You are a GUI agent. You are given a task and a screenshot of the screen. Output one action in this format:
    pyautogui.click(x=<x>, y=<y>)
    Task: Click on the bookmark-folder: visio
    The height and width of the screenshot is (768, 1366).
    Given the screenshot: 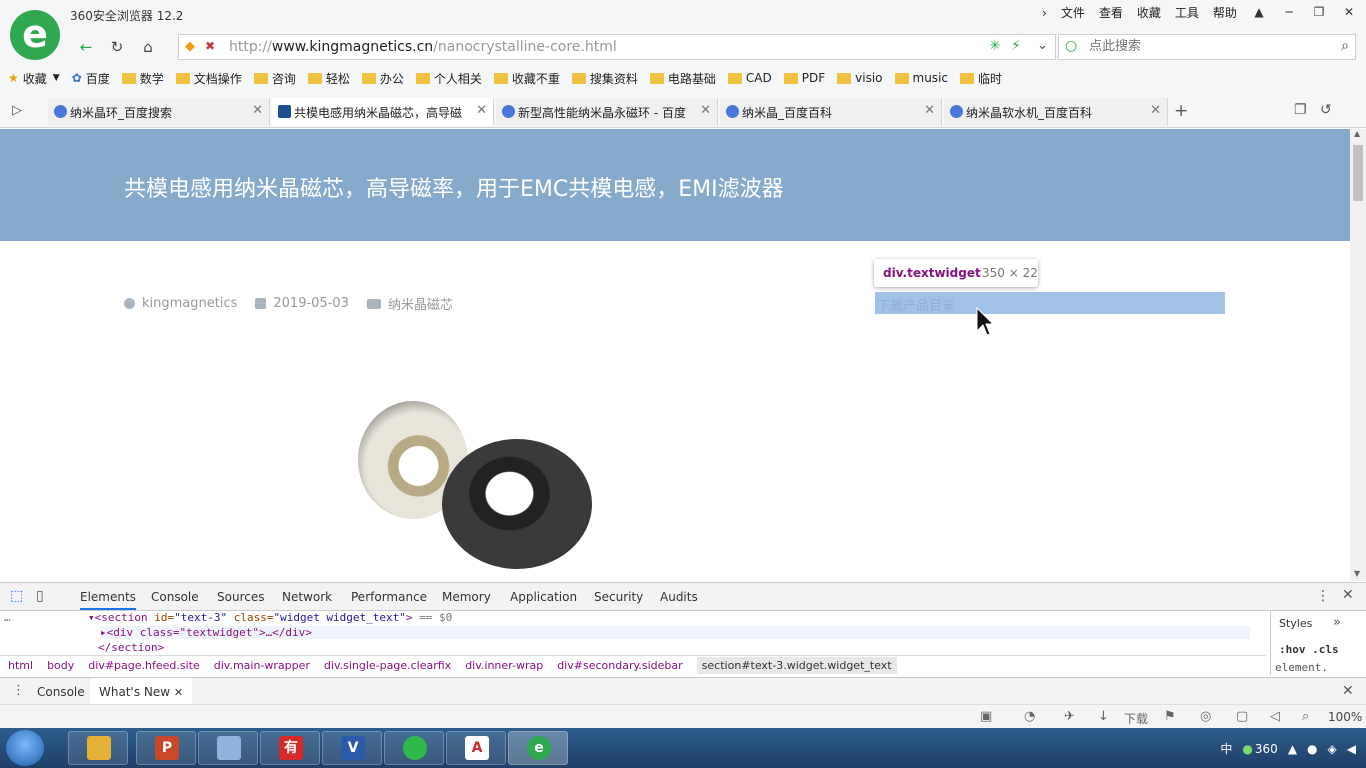 What is the action you would take?
    pyautogui.click(x=860, y=78)
    